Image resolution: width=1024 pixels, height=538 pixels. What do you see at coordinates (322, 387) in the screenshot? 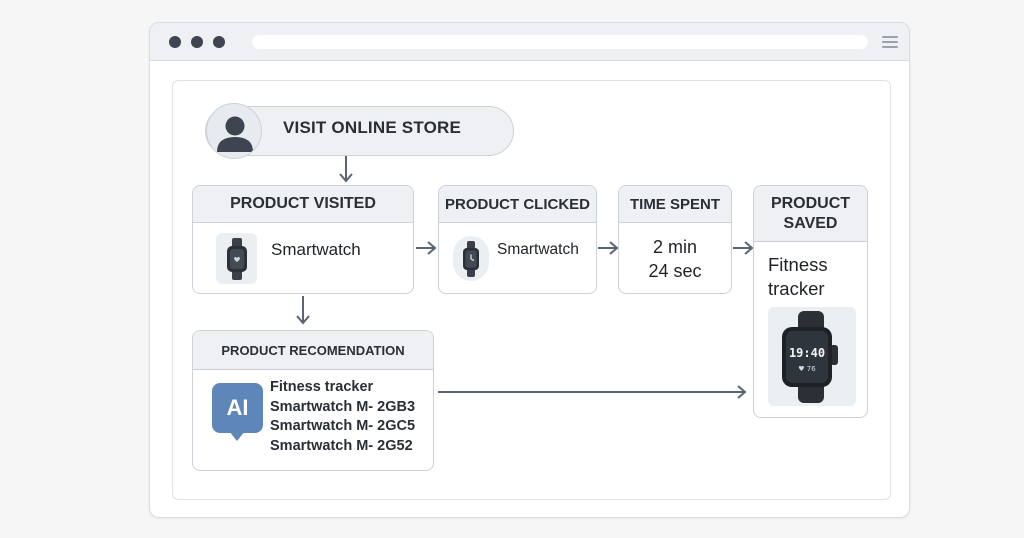
I see `recommendation-item: Fitness tracker` at bounding box center [322, 387].